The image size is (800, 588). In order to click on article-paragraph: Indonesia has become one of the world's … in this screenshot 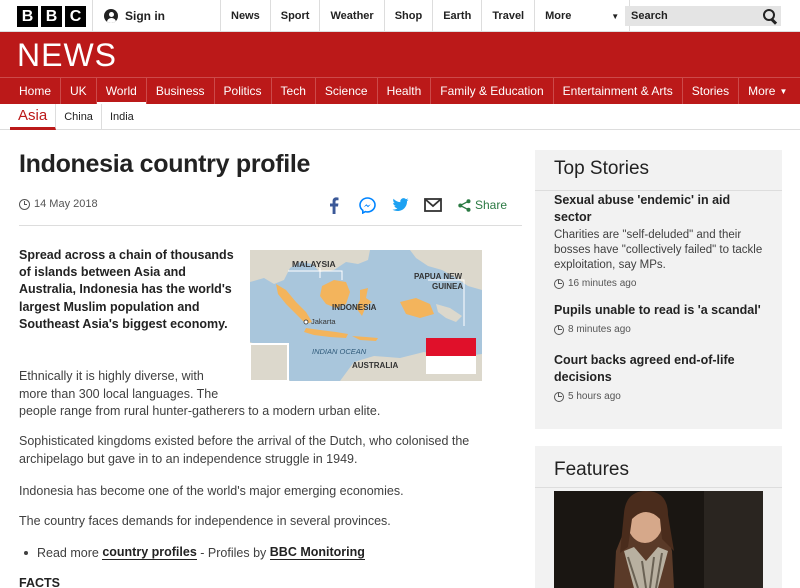, I will do `click(211, 491)`.